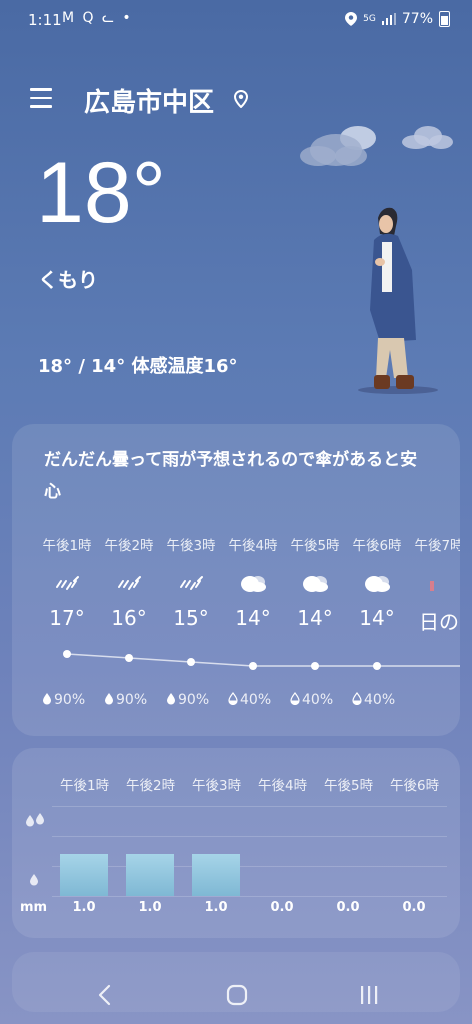 This screenshot has height=1024, width=472. What do you see at coordinates (67, 546) in the screenshot?
I see `hour-time: 午後1時` at bounding box center [67, 546].